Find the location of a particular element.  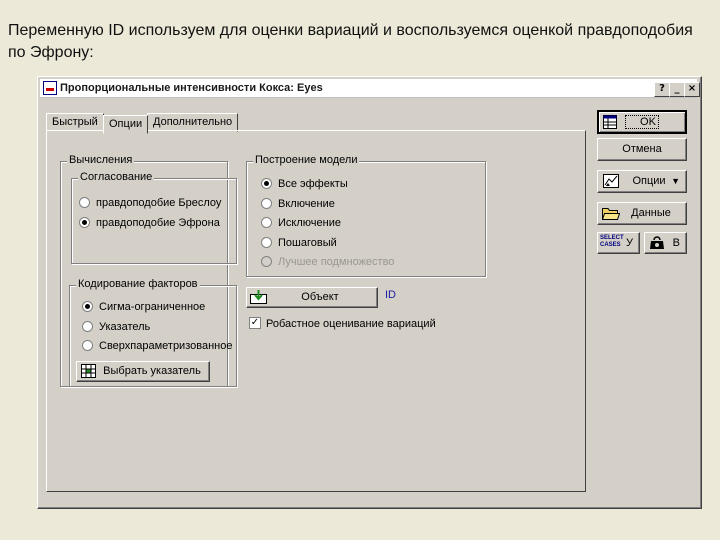

import-icon is located at coordinates (258, 297).